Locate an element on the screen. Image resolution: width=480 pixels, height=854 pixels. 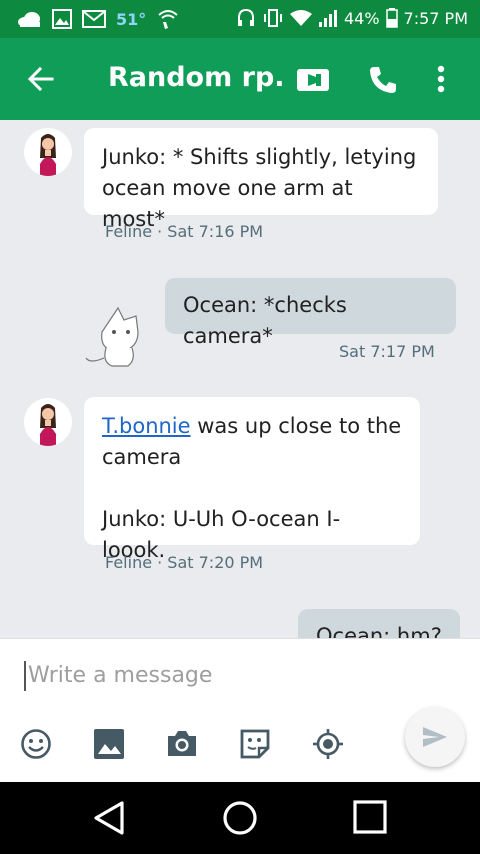
more-vert-icon is located at coordinates (441, 81).